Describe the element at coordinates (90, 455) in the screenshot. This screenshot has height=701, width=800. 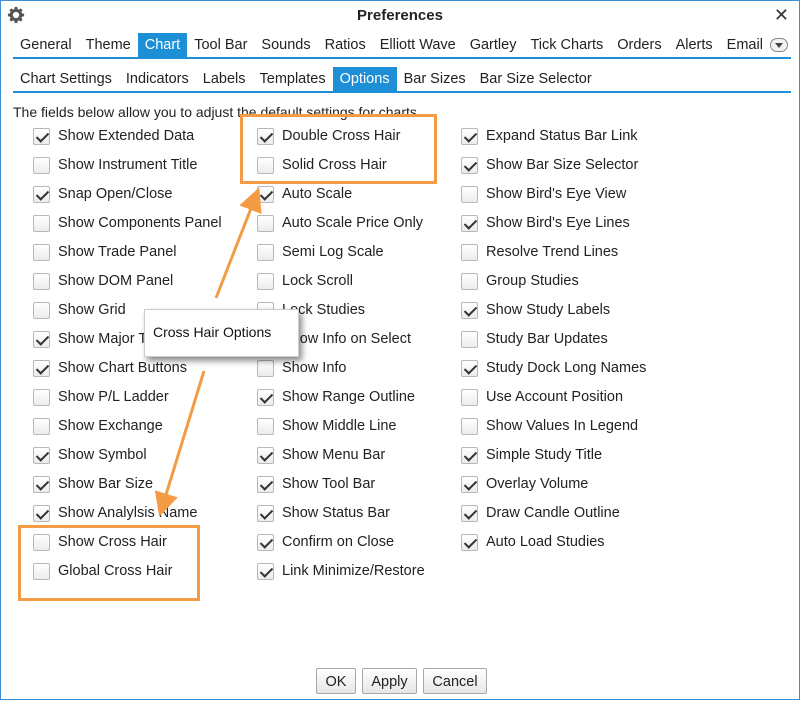
I see `checkbox-row-show-symbol: Show Symbol` at that location.